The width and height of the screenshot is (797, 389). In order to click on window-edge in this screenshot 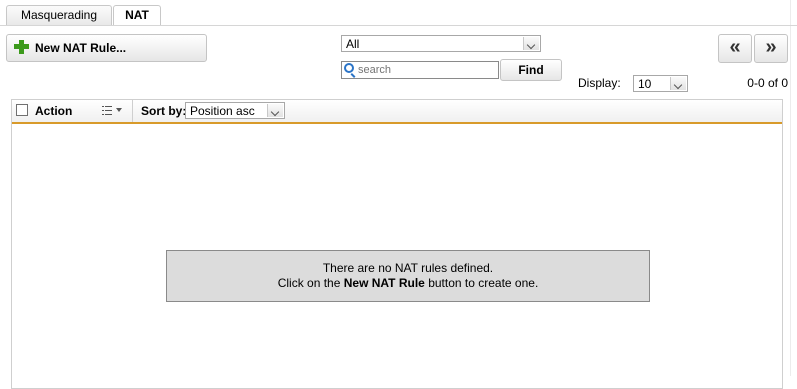, I will do `click(790, 188)`.